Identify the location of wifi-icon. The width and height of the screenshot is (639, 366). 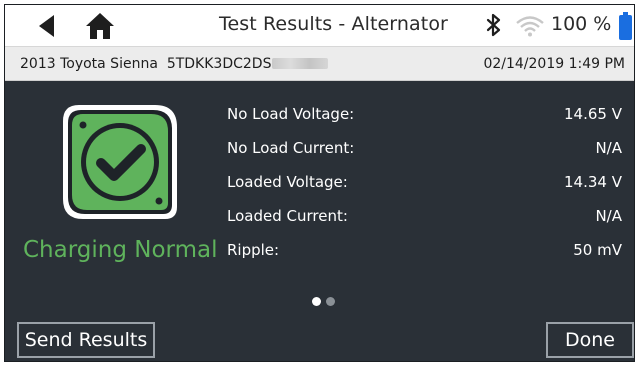
(530, 26).